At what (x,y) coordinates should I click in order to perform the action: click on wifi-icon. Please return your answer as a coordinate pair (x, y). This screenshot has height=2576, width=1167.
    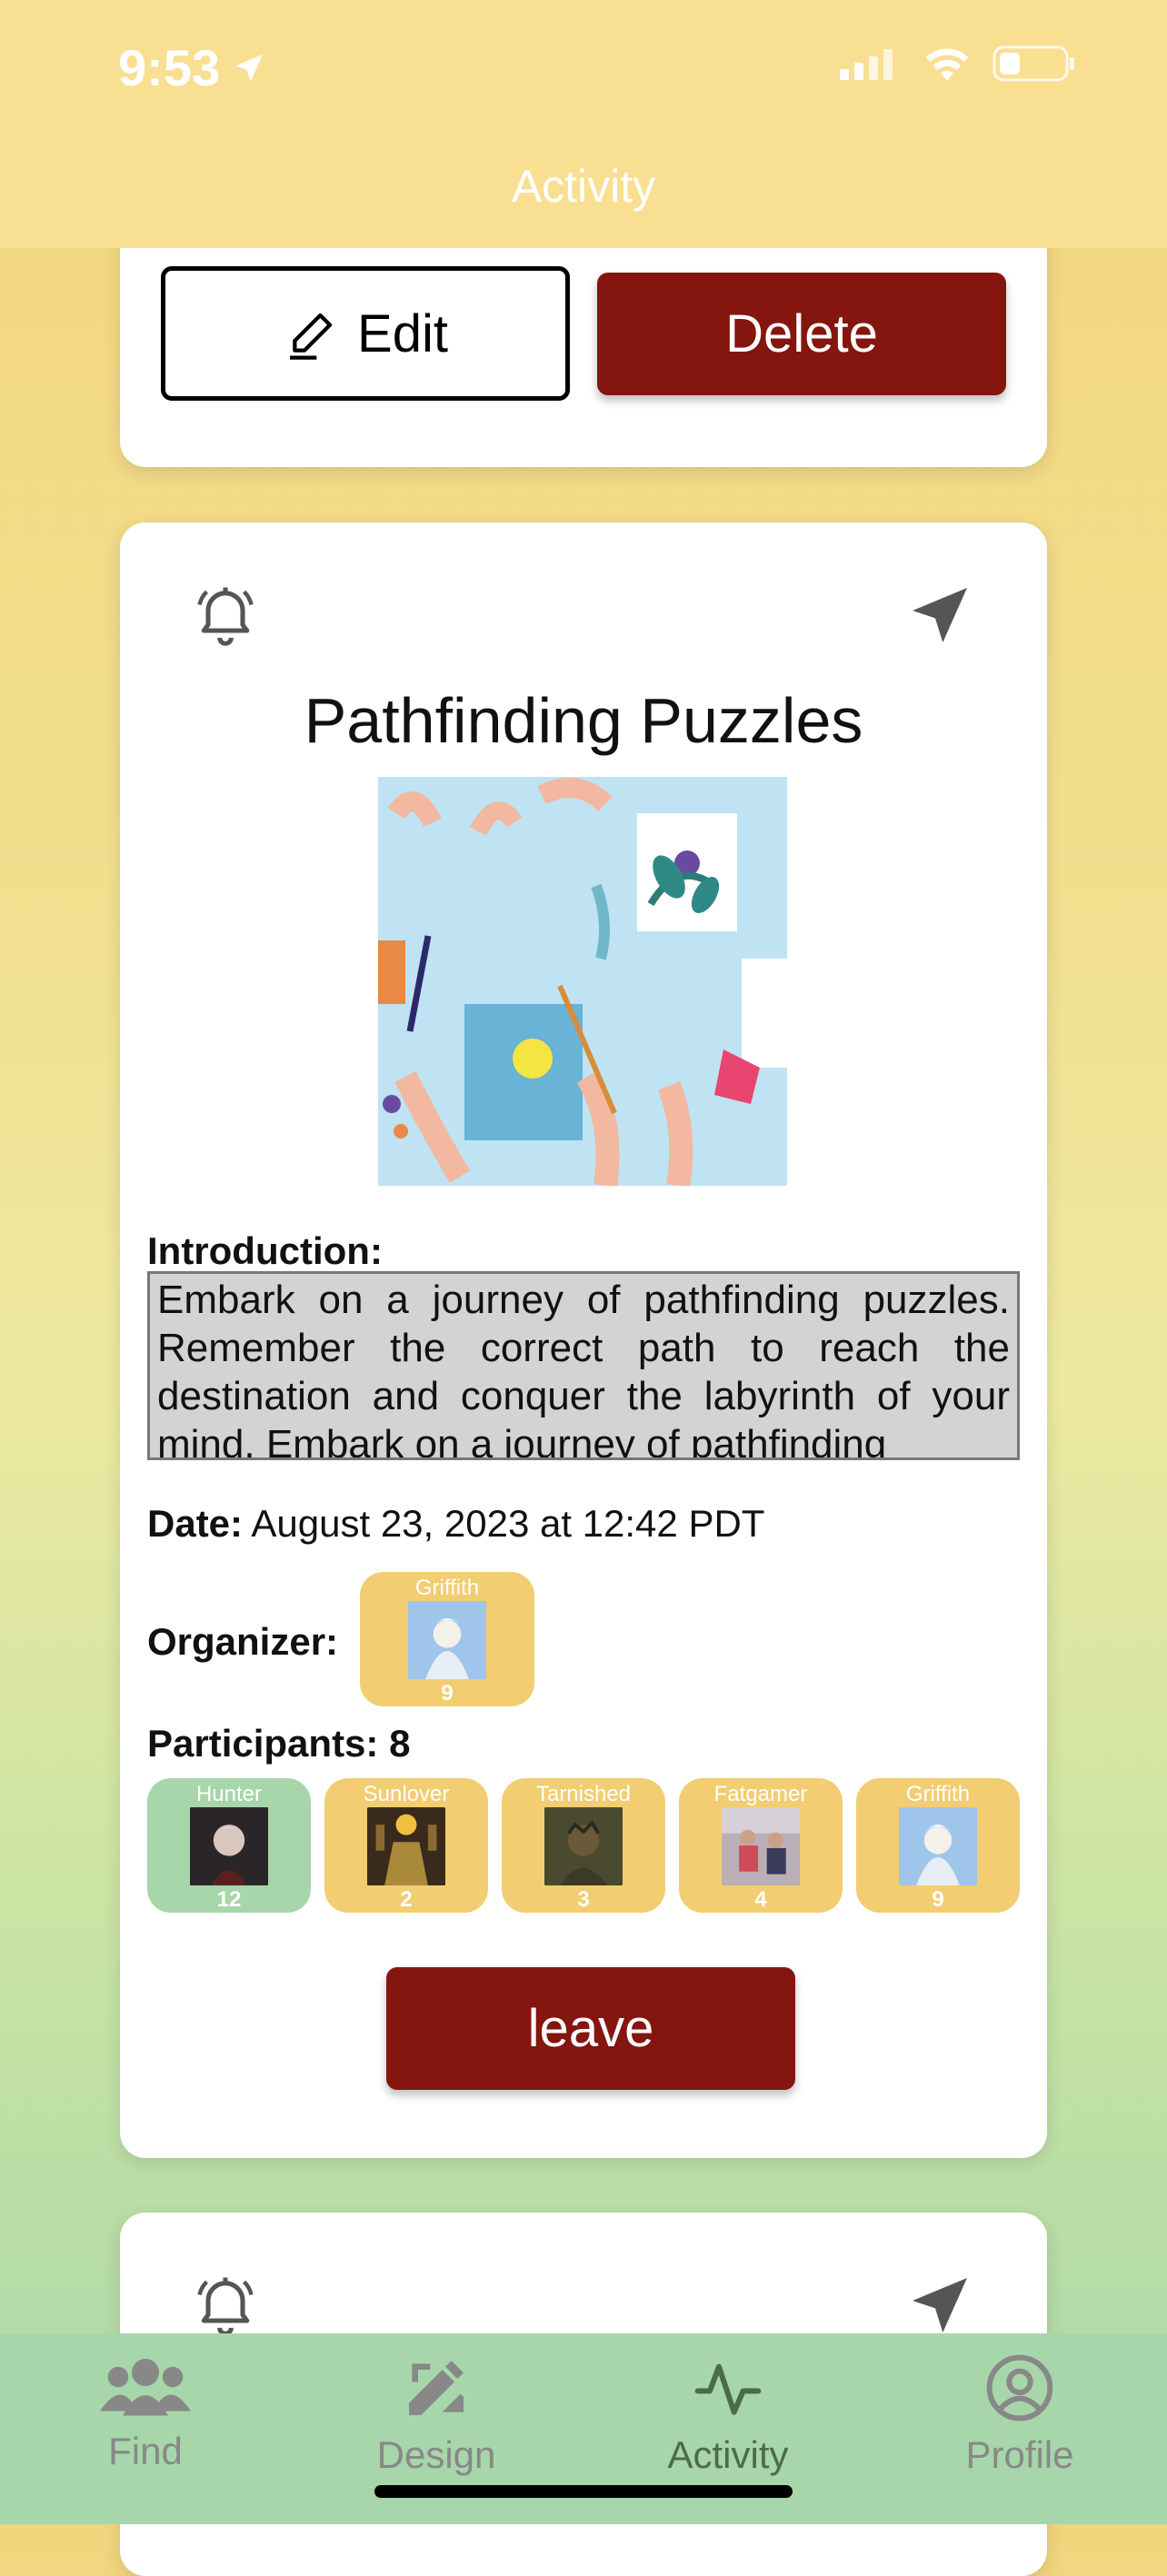
    Looking at the image, I should click on (947, 64).